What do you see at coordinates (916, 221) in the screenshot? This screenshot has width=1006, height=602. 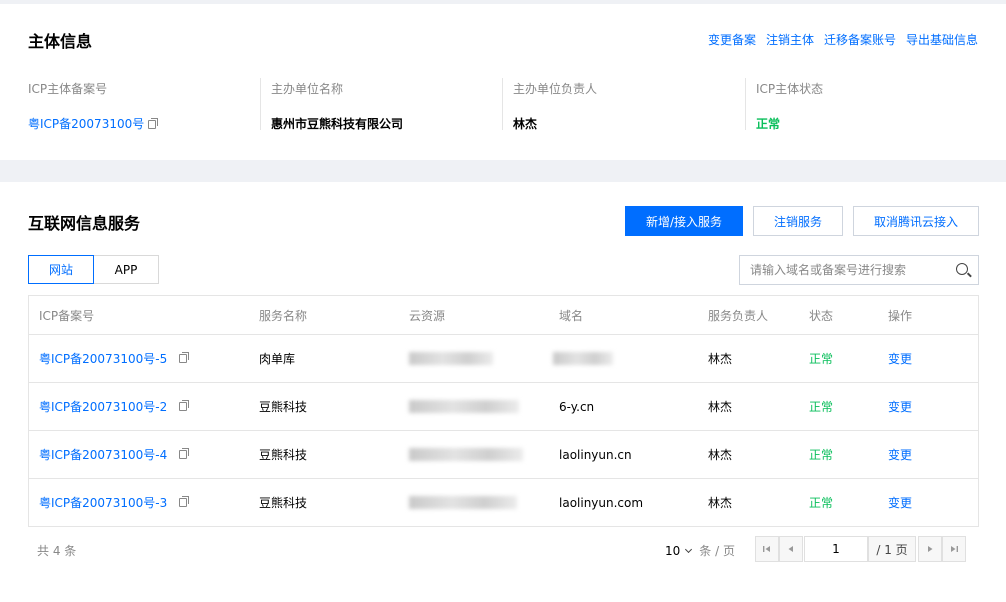 I see `unlink-tencent-button: 取消腾讯云接入` at bounding box center [916, 221].